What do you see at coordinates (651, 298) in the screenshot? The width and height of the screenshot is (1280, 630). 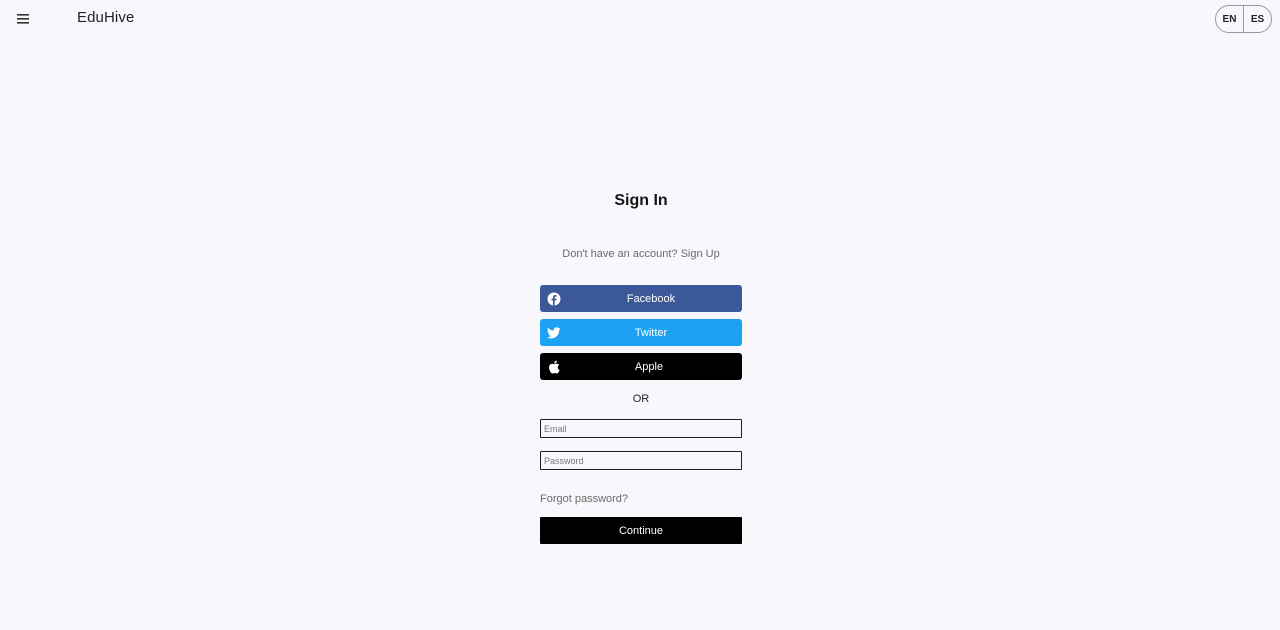 I see `facebook-button-label: Facebook` at bounding box center [651, 298].